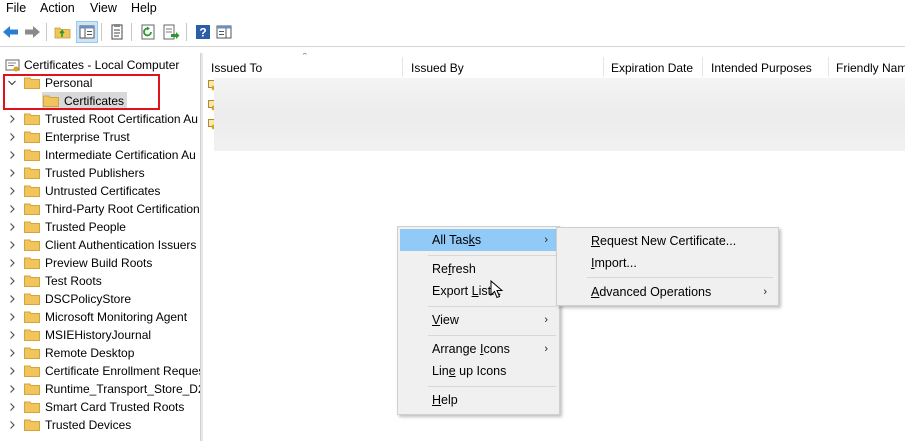 The height and width of the screenshot is (441, 905). Describe the element at coordinates (117, 32) in the screenshot. I see `properties-icon` at that location.